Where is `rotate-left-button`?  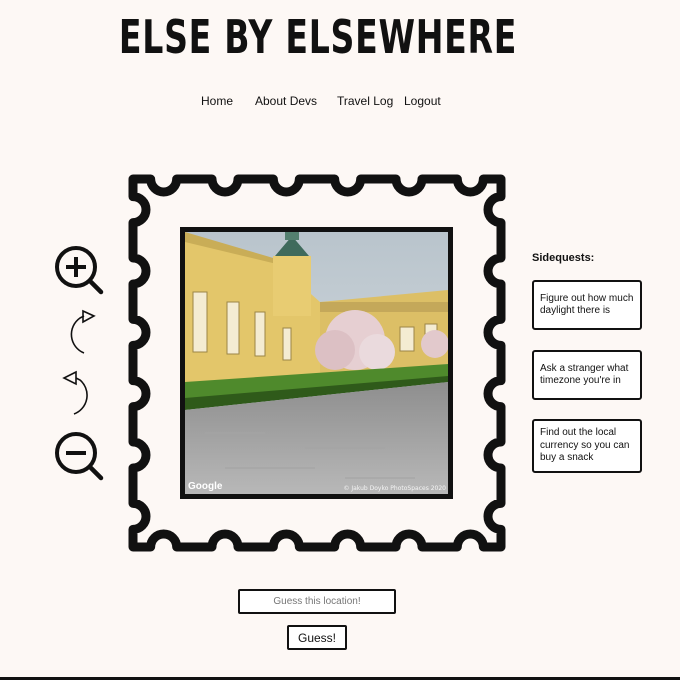 rotate-left-button is located at coordinates (80, 398).